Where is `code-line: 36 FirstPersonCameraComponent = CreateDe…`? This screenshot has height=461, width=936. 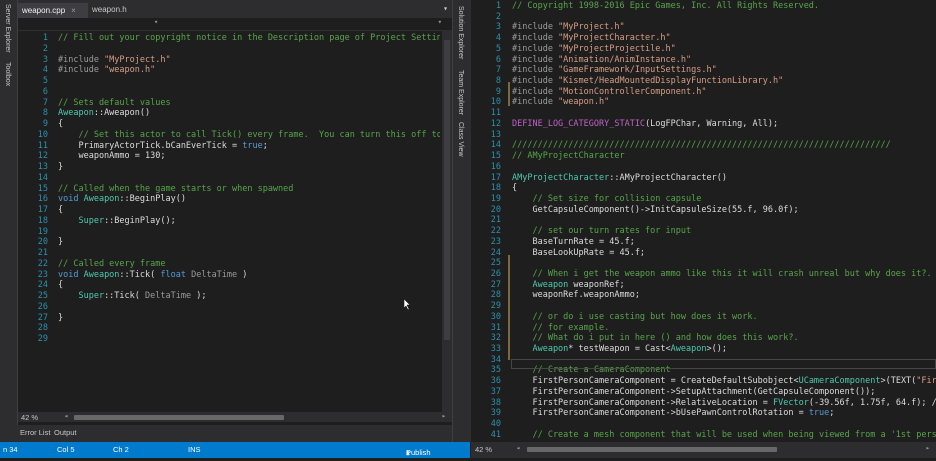 code-line: 36 FirstPersonCameraComponent = CreateDe… is located at coordinates (703, 381).